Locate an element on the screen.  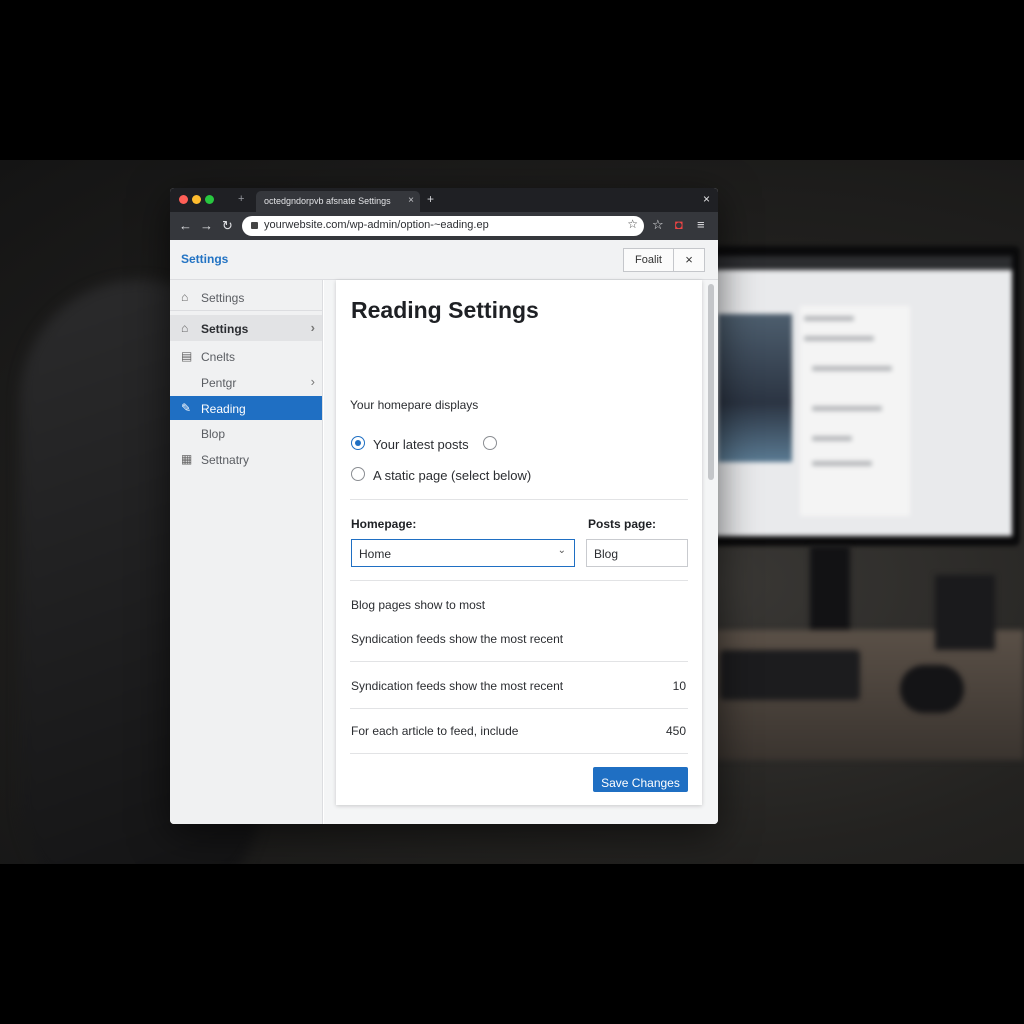
new-tab-button: + is located at coordinates (430, 199).